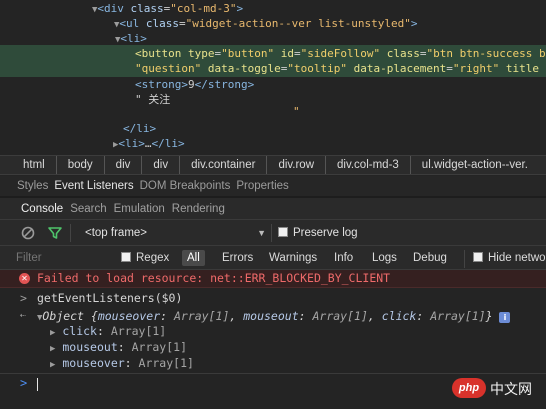 Image resolution: width=546 pixels, height=409 pixels. What do you see at coordinates (201, 53) in the screenshot?
I see `attr-name: type` at bounding box center [201, 53].